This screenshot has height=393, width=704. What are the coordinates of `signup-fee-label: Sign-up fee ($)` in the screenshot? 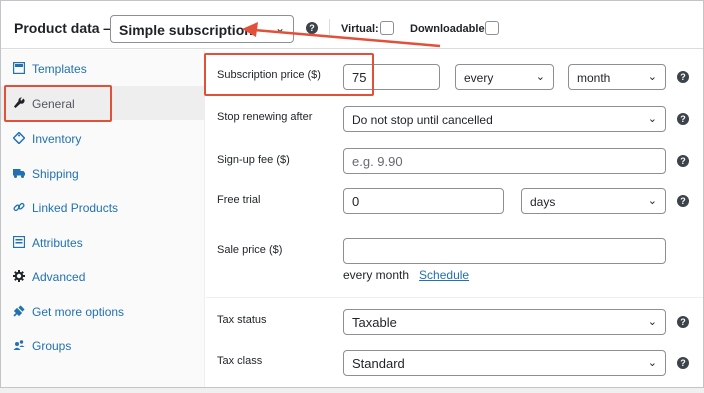 It's located at (253, 160).